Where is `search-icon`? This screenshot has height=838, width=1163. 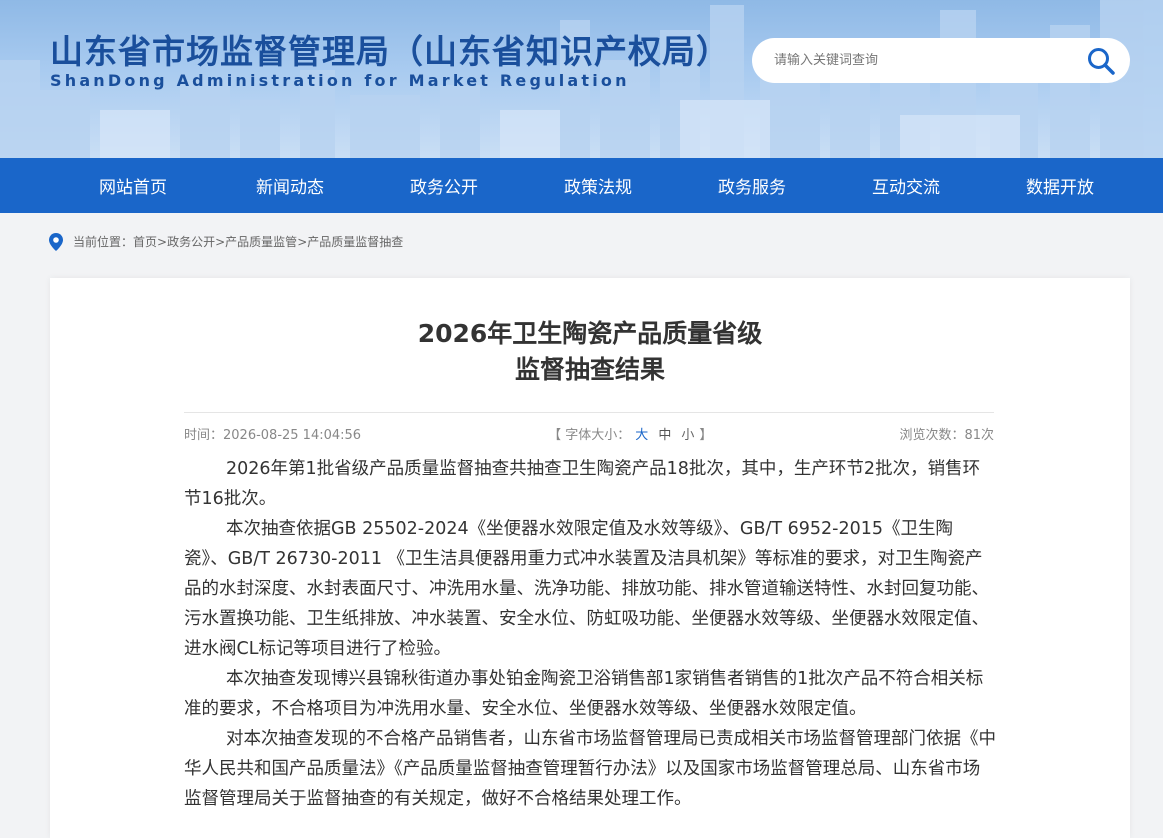
search-icon is located at coordinates (1101, 61).